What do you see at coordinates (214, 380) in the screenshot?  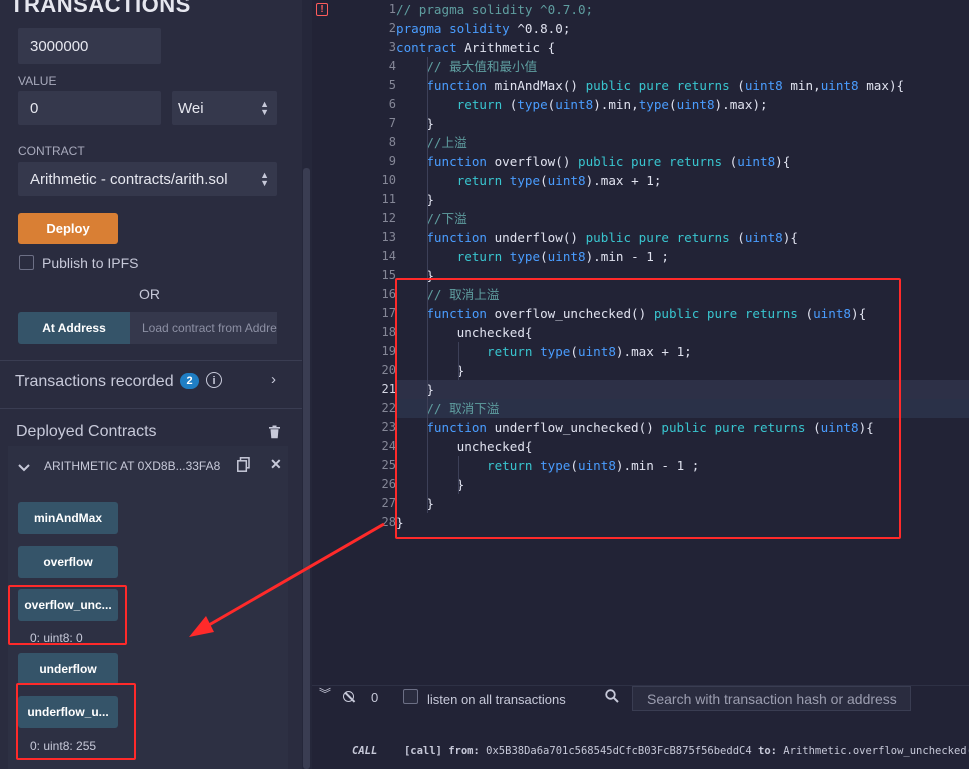 I see `info-icon: i` at bounding box center [214, 380].